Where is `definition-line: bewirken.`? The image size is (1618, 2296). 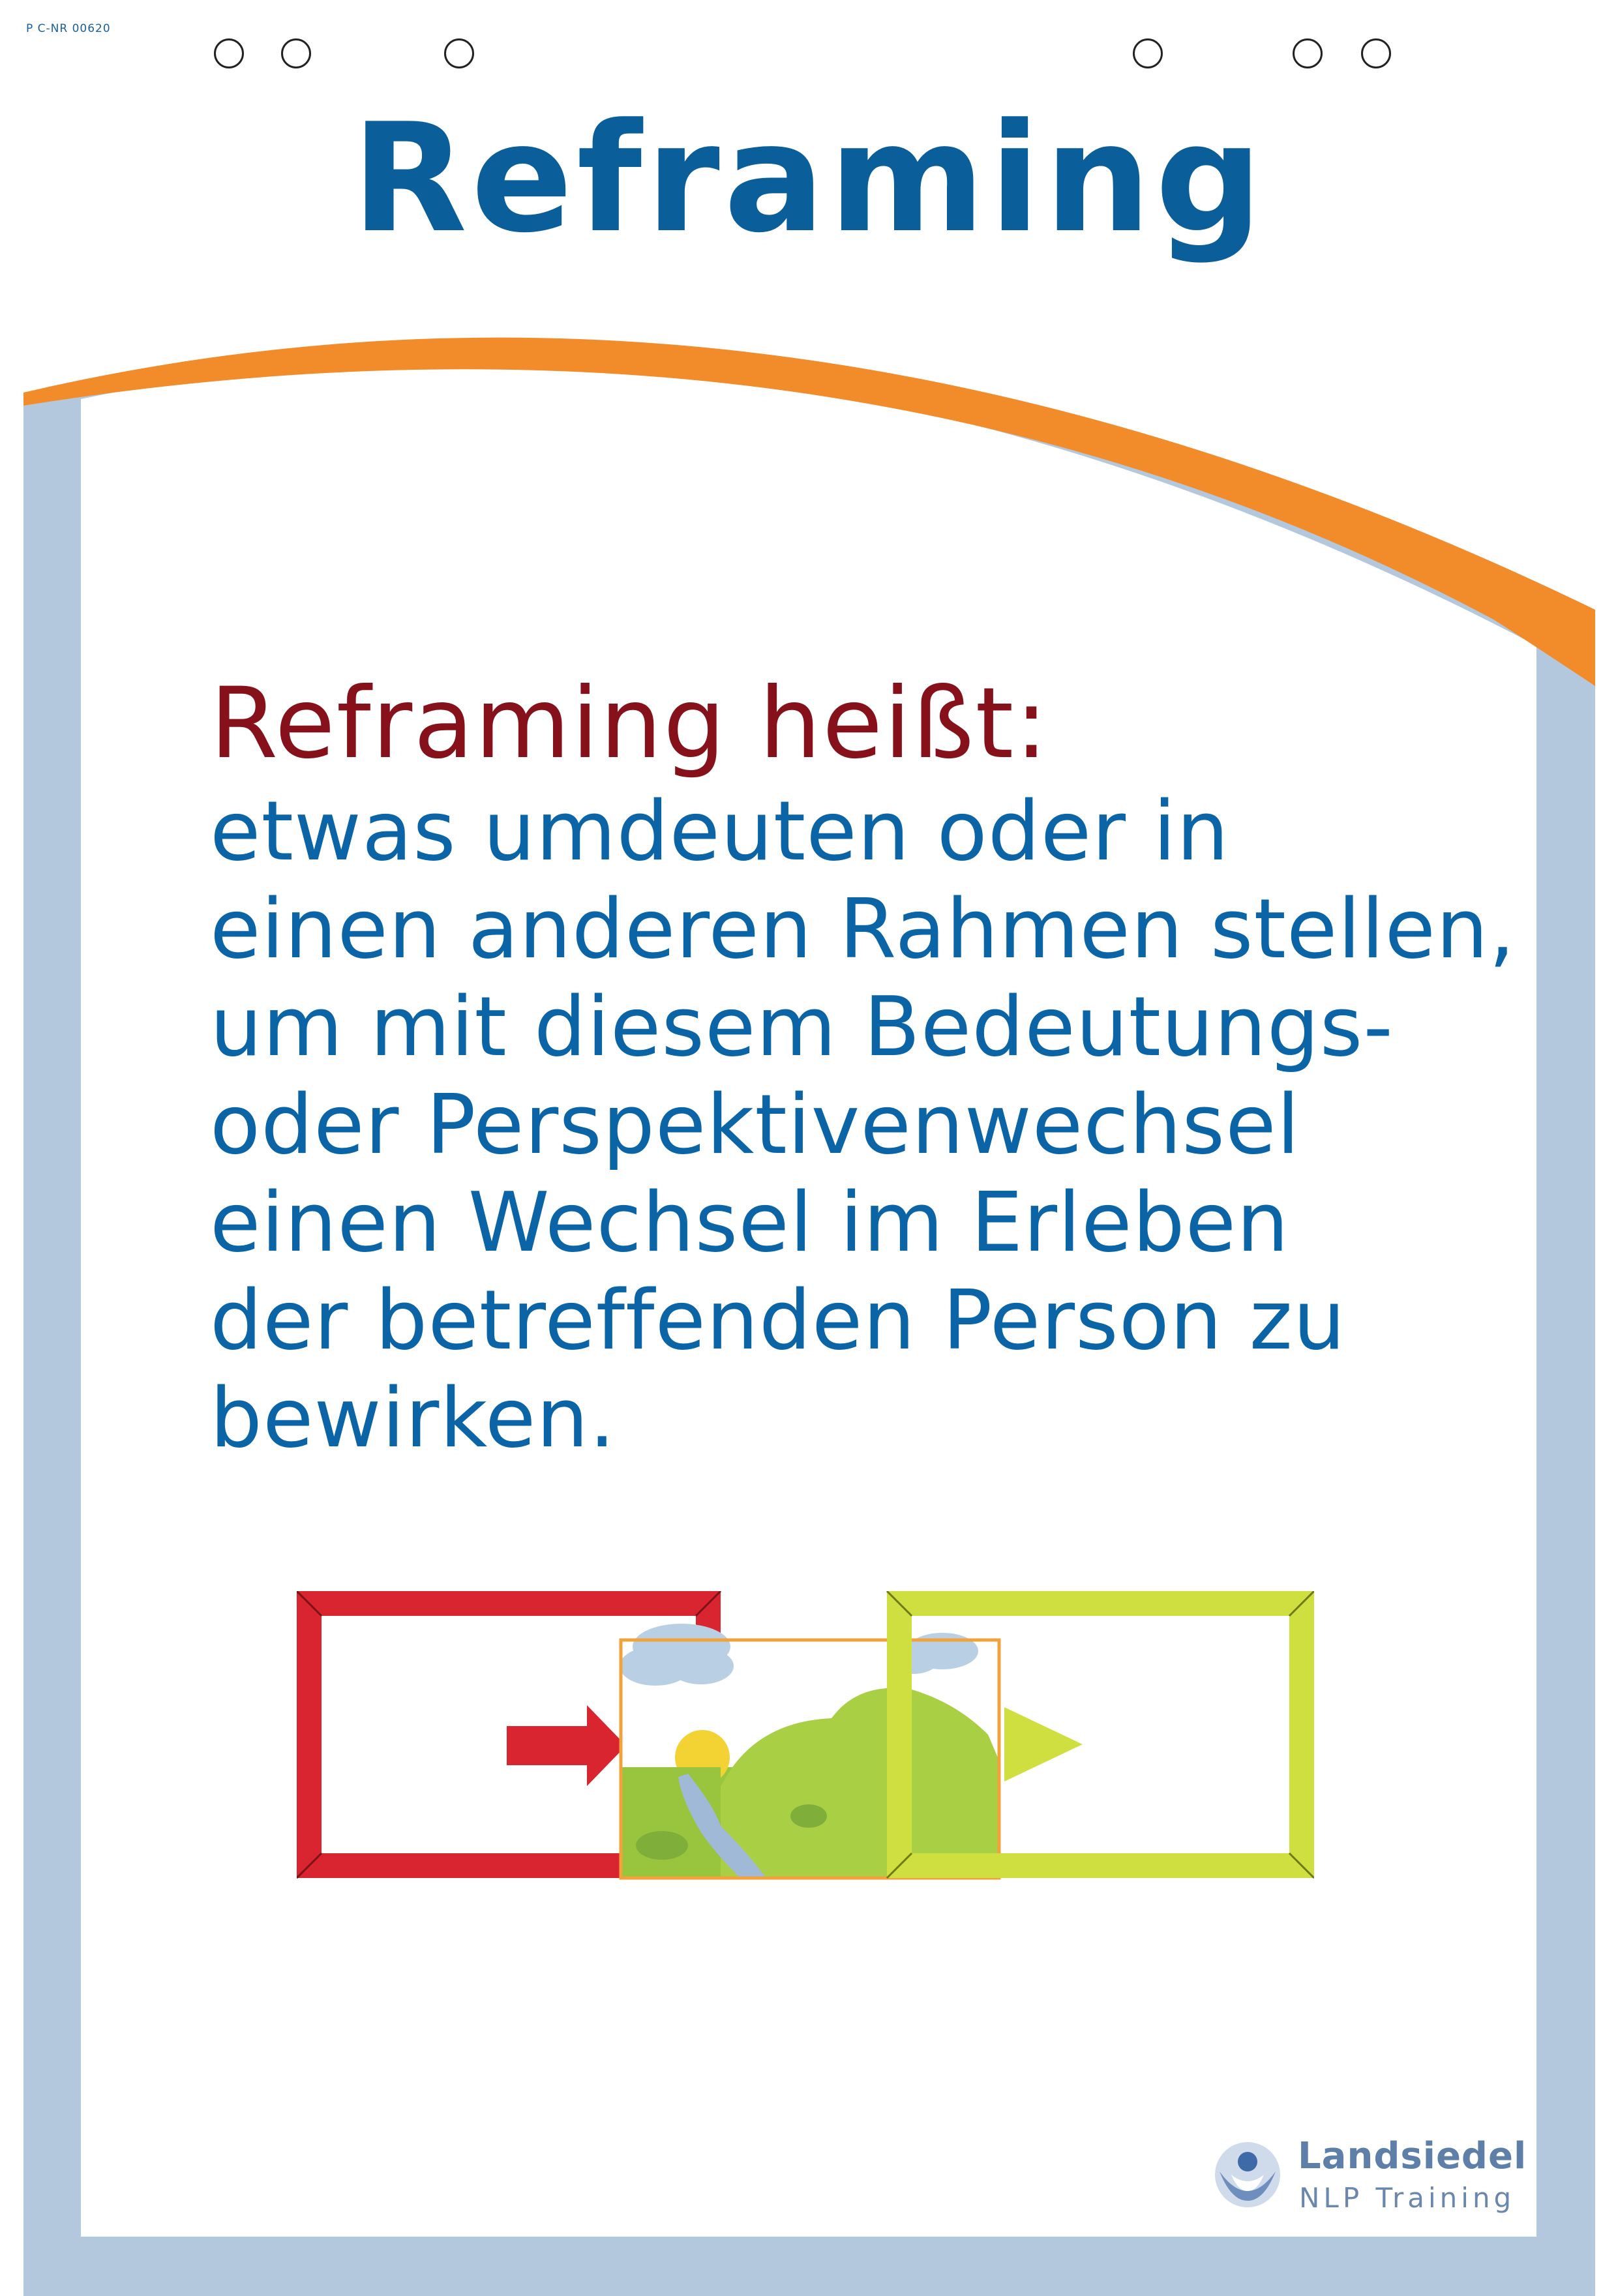
definition-line: bewirken. is located at coordinates (413, 1418).